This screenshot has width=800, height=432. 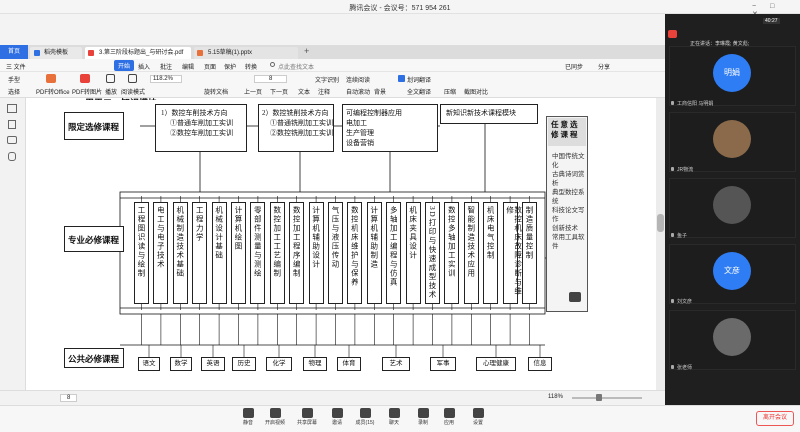 I want to click on core-course-label: 数控加工程序编制, so click(x=296, y=242).